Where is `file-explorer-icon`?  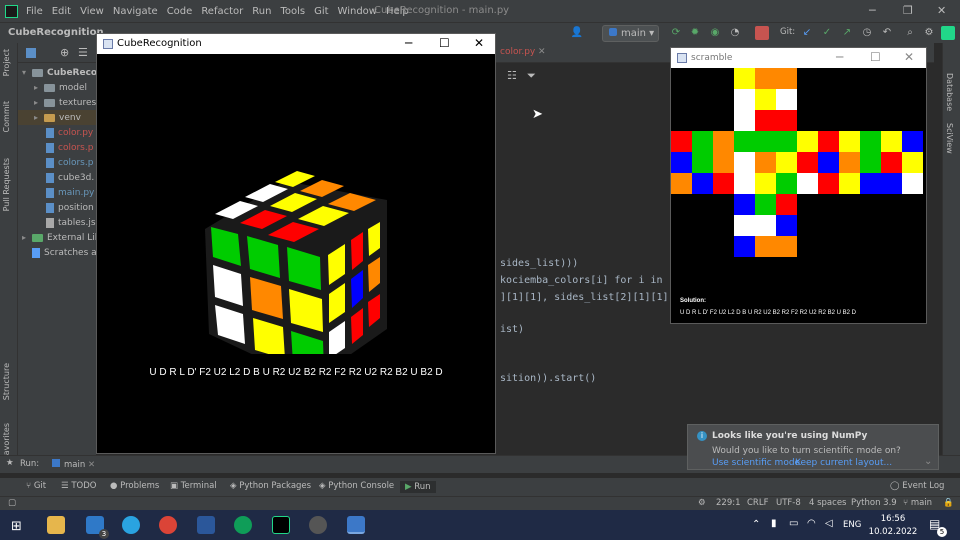 file-explorer-icon is located at coordinates (56, 525).